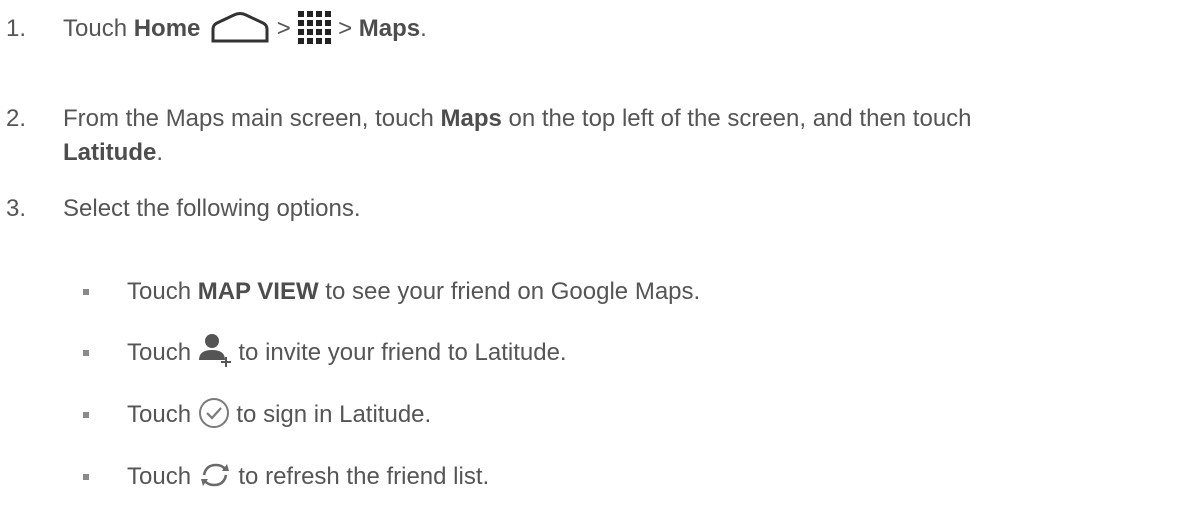  I want to click on step-3: 3. Select the following options., so click(588, 210).